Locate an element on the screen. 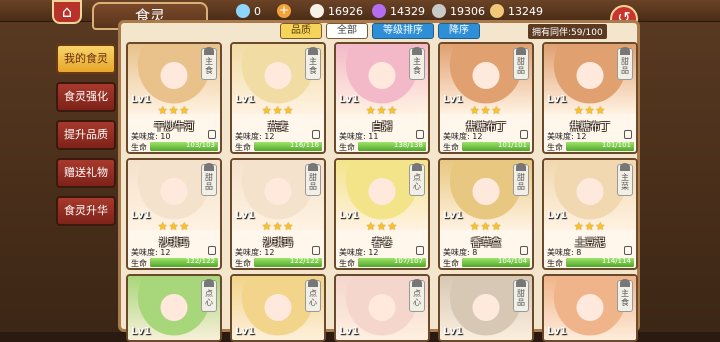 The width and height of the screenshot is (720, 342). coin-count: 19306 is located at coordinates (467, 11).